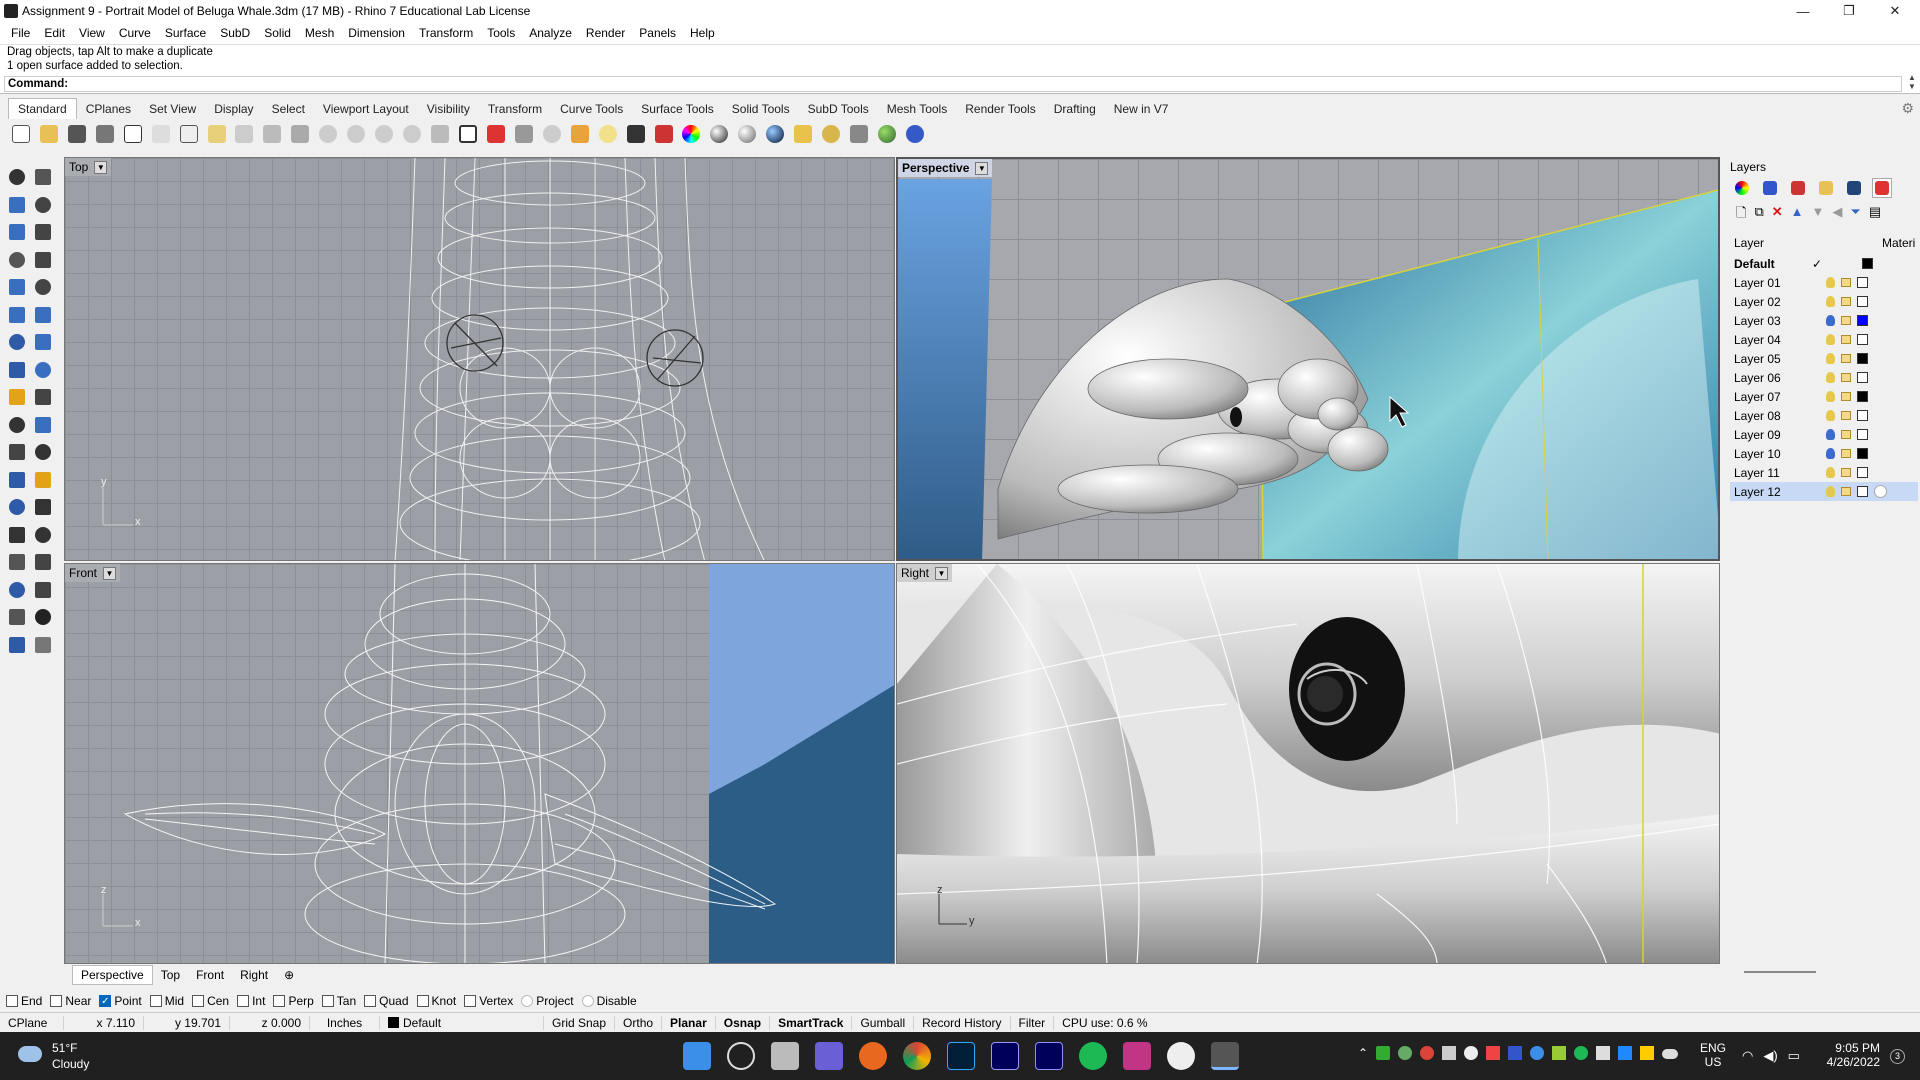  What do you see at coordinates (1824, 320) in the screenshot?
I see `layer-row: Layer 03` at bounding box center [1824, 320].